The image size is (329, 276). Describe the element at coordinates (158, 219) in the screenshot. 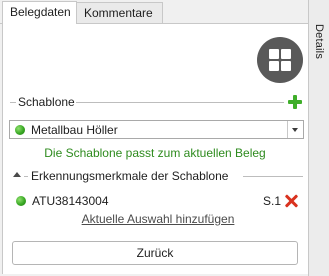

I see `add-current-selection-link: Aktuelle Auswahl hinzufügen` at that location.